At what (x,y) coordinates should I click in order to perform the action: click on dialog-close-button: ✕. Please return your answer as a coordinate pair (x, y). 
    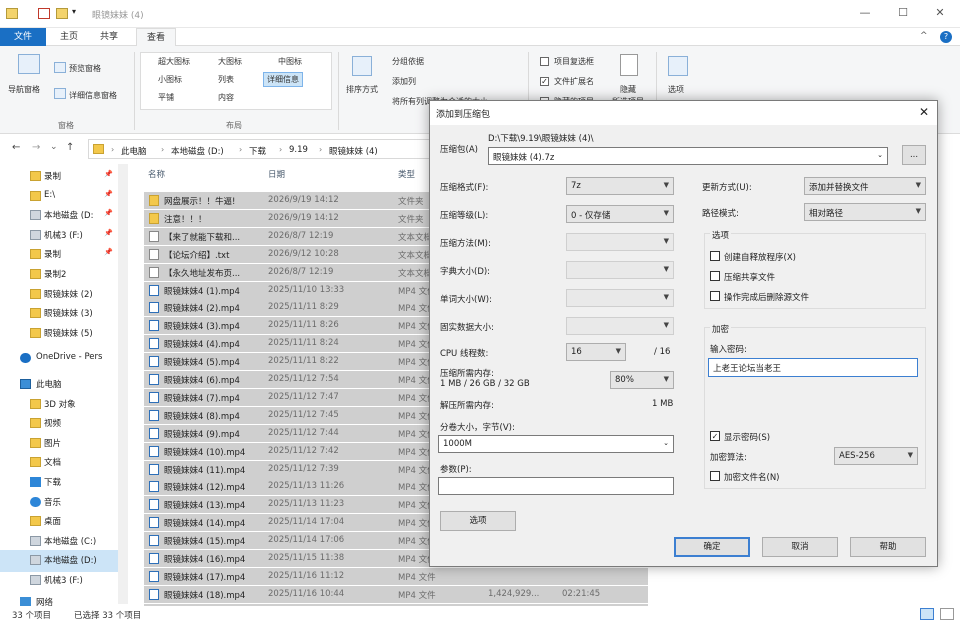
    Looking at the image, I should click on (924, 112).